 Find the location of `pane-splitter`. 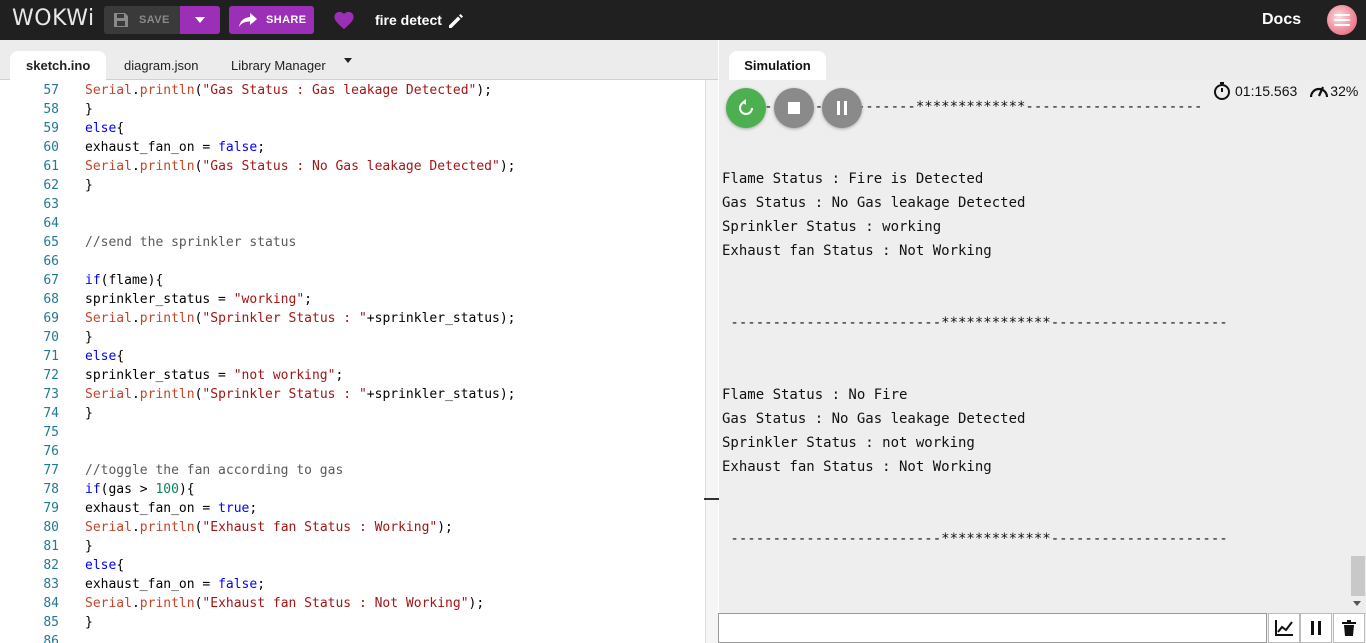

pane-splitter is located at coordinates (711, 361).